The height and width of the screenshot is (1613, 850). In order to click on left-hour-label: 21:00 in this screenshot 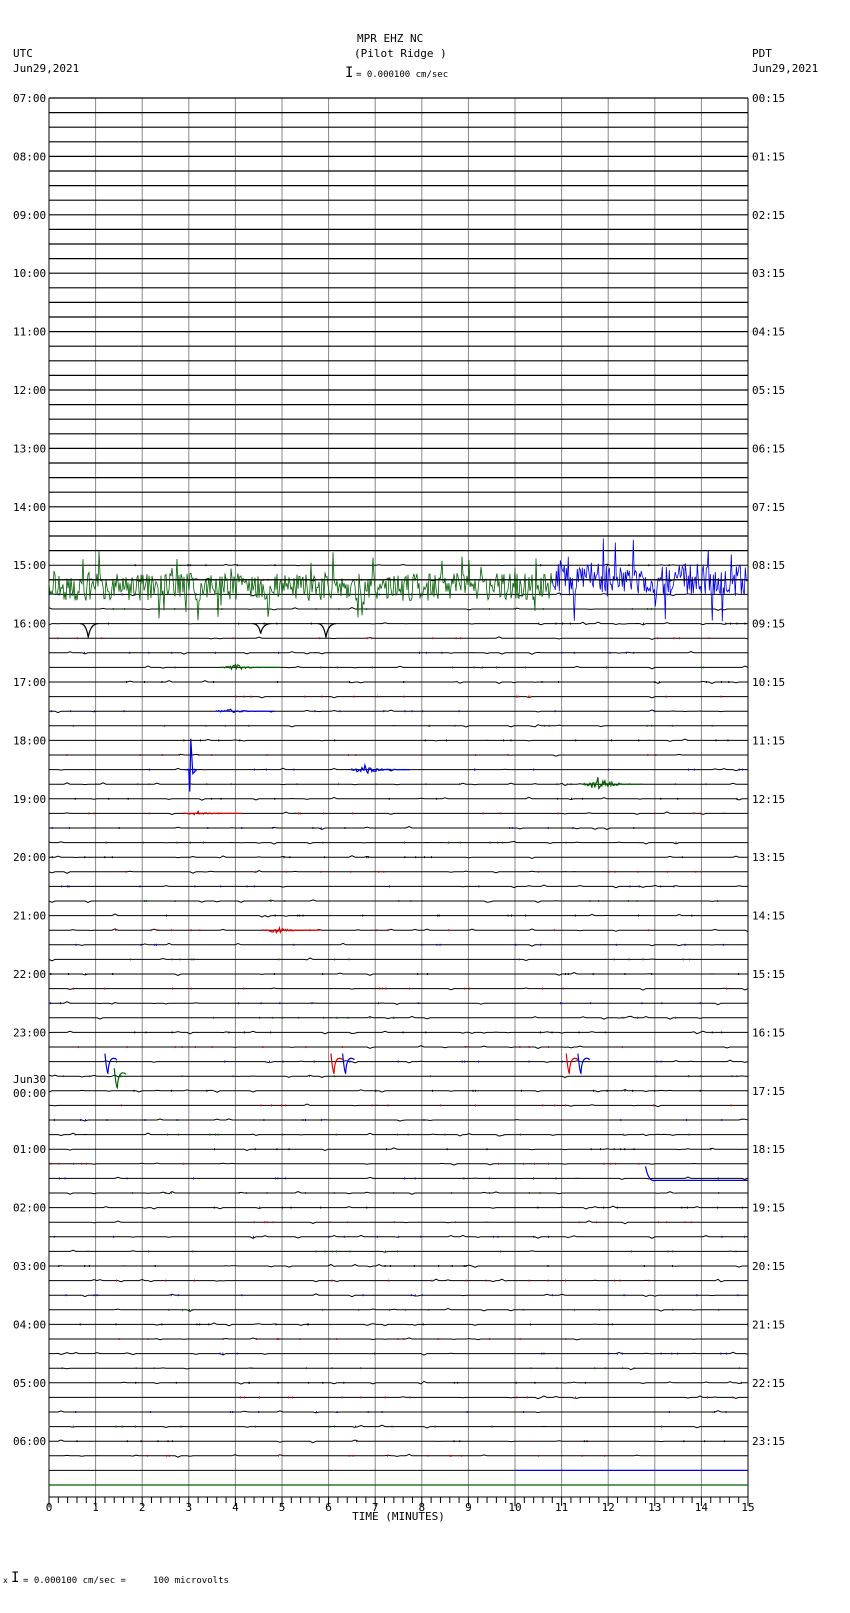, I will do `click(29, 916)`.